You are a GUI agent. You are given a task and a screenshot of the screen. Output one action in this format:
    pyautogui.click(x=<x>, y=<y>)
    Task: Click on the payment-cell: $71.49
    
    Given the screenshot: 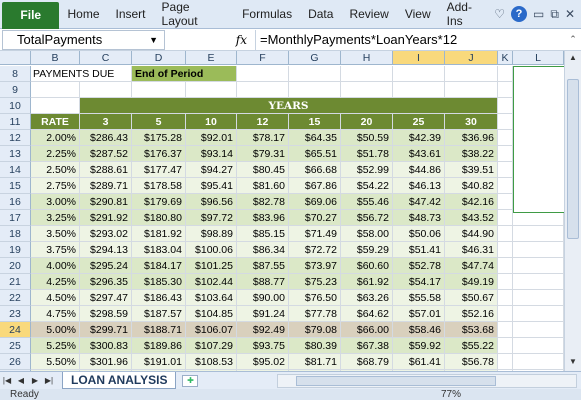 What is the action you would take?
    pyautogui.click(x=315, y=234)
    